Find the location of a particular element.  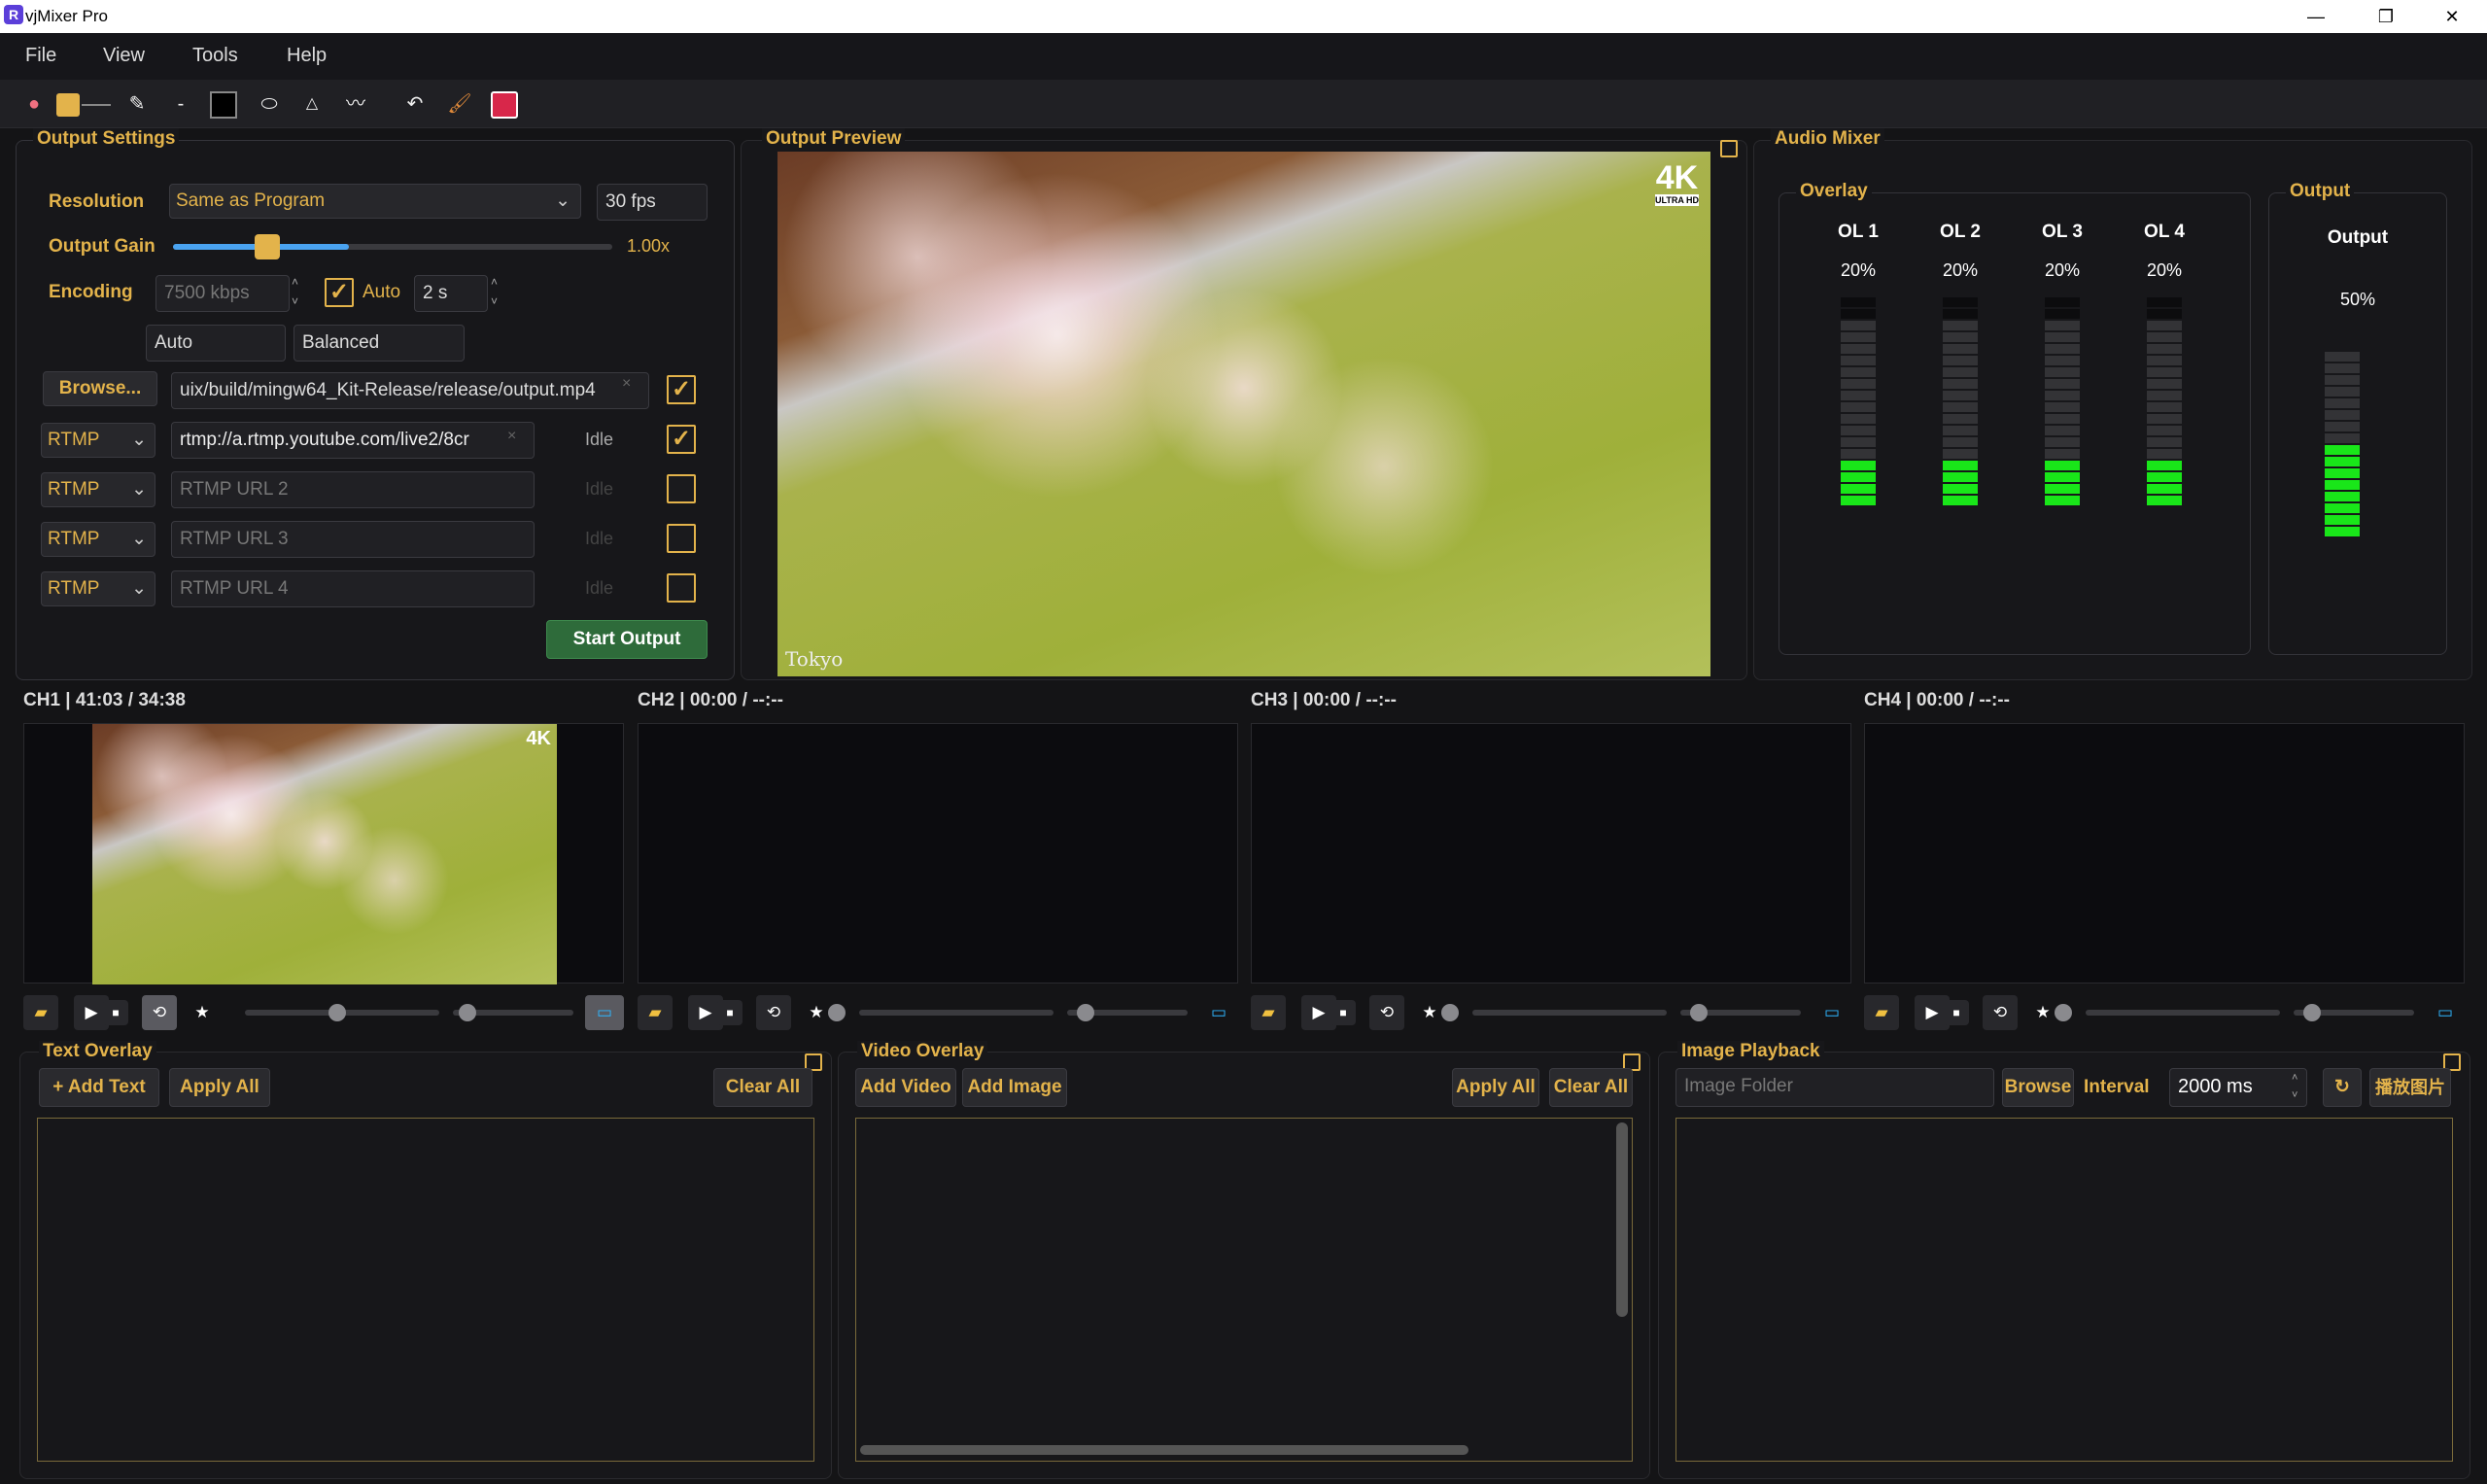

rtmp-url-field-2: RTMP URL 2 is located at coordinates (353, 489).